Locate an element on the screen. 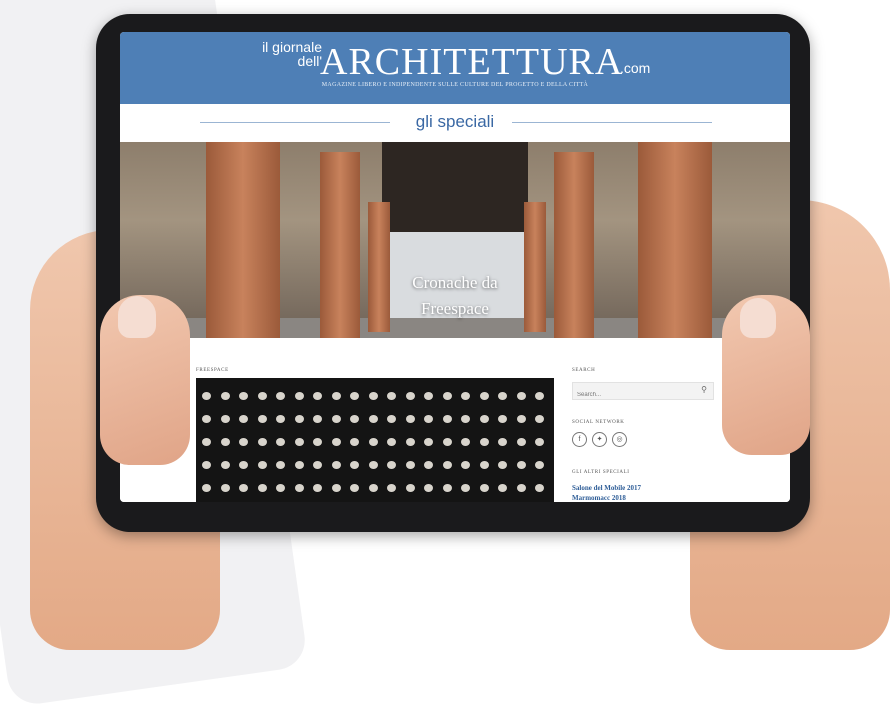  hero-caption-line1: Cronache da is located at coordinates (455, 282).